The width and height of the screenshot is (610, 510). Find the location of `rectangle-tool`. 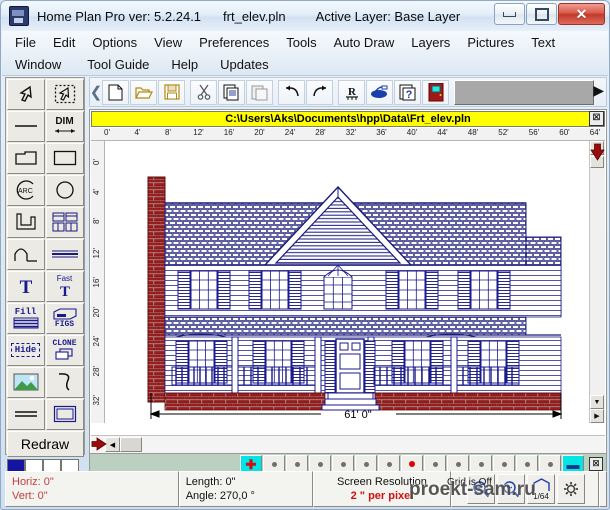

rectangle-tool is located at coordinates (64, 158).